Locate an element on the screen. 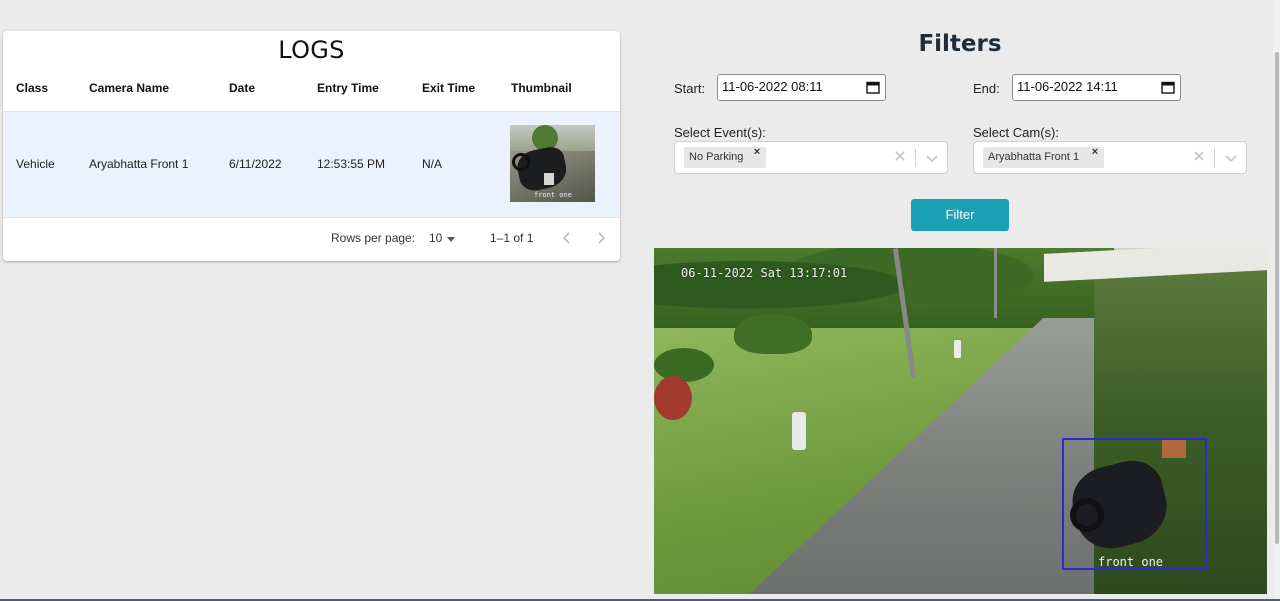 The height and width of the screenshot is (601, 1280). prev-page-button is located at coordinates (567, 238).